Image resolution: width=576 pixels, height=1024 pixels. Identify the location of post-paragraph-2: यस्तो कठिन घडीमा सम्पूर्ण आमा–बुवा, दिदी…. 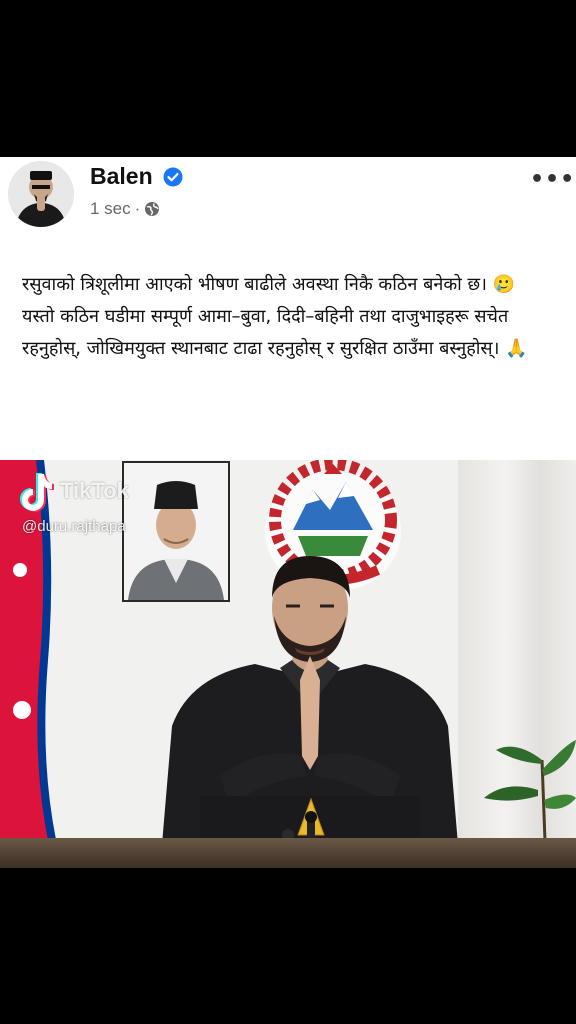
(275, 332).